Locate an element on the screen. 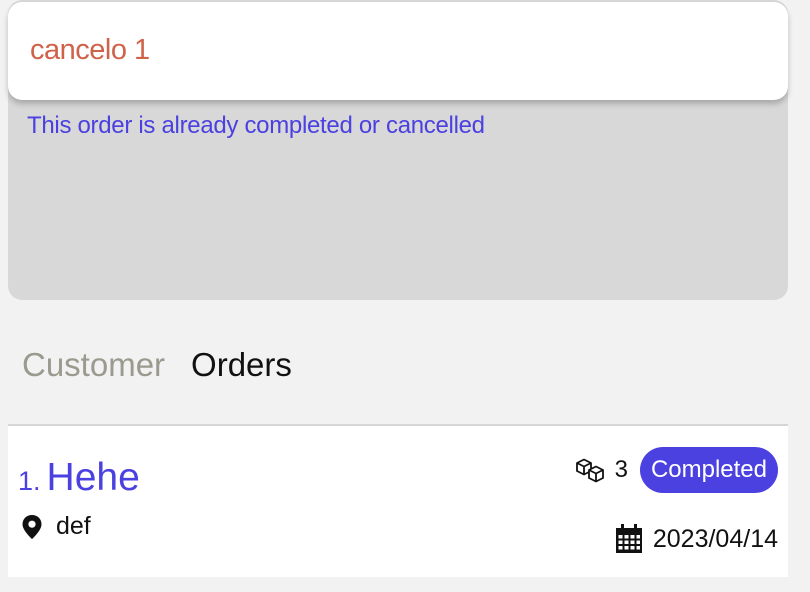 The width and height of the screenshot is (810, 592). alert-title: cancelo 1 is located at coordinates (90, 50).